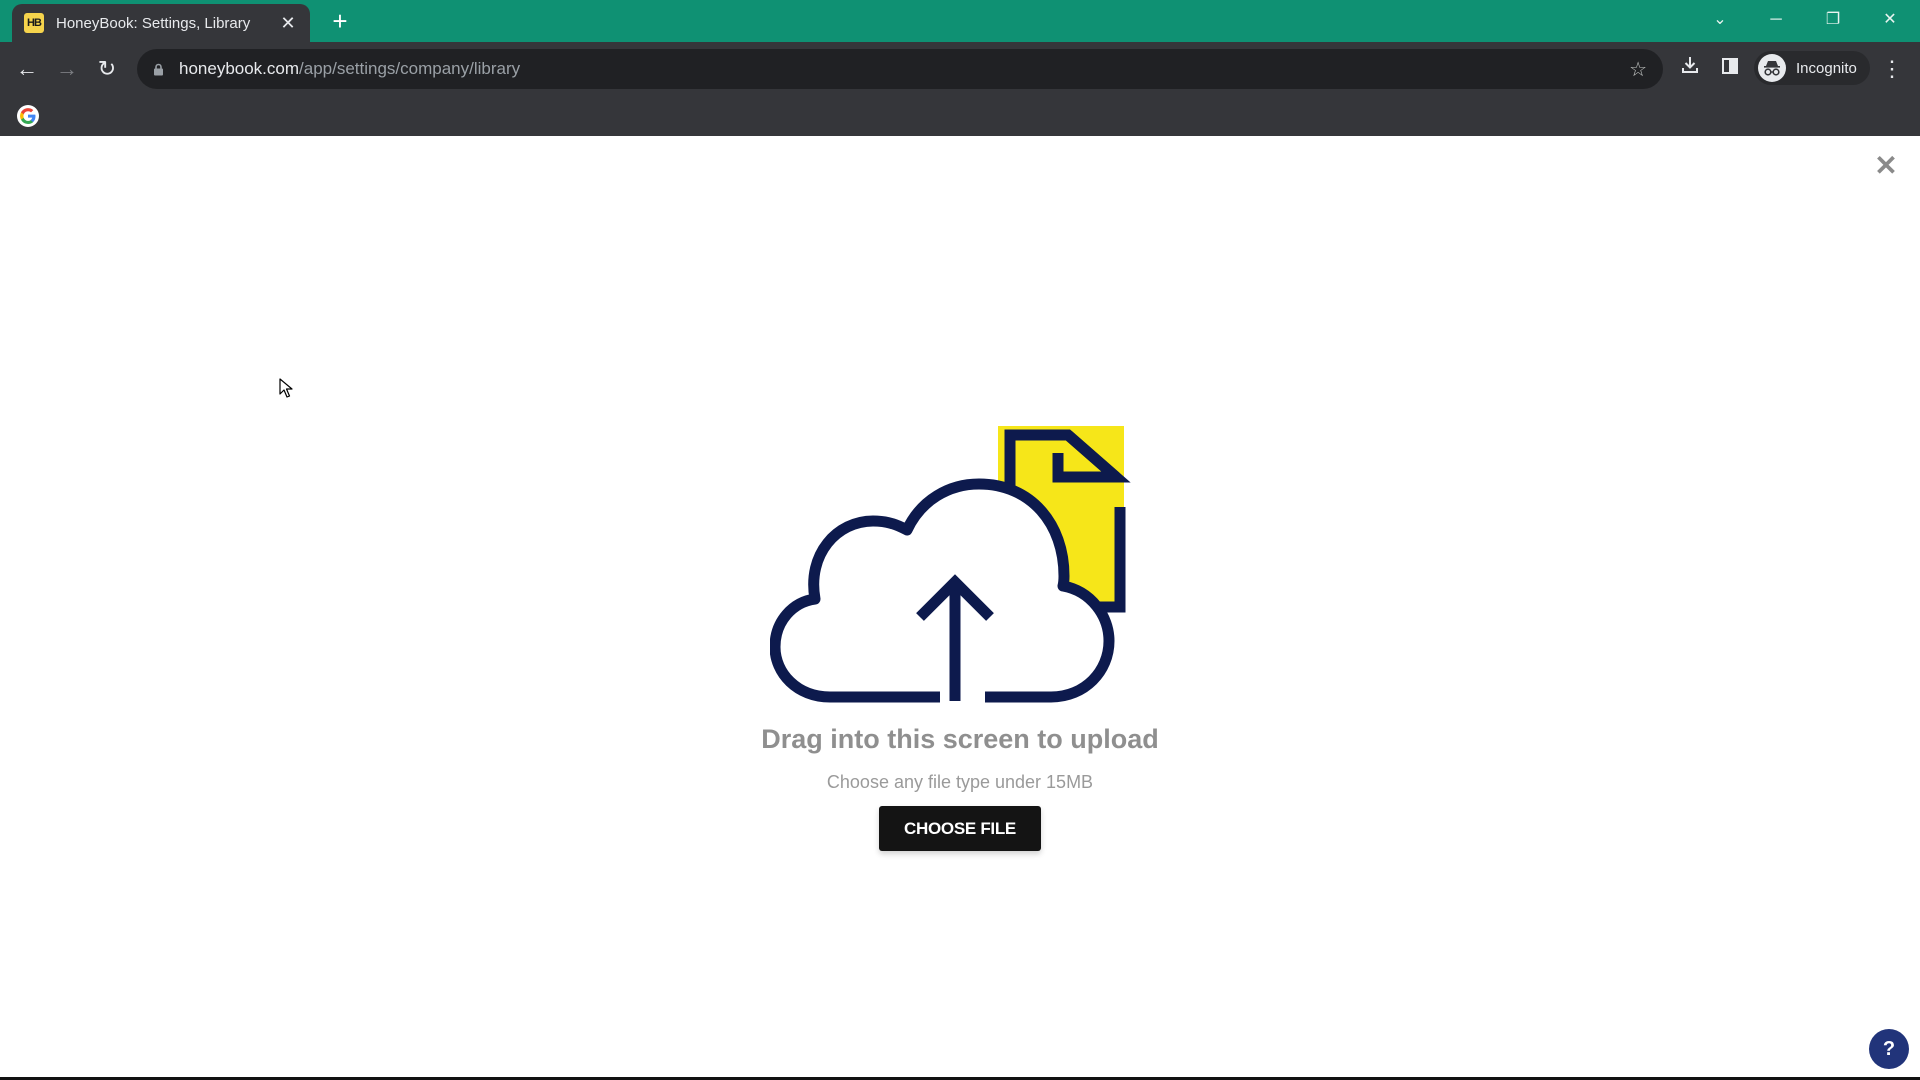  I want to click on incognito-profile-button: Incognito, so click(1812, 68).